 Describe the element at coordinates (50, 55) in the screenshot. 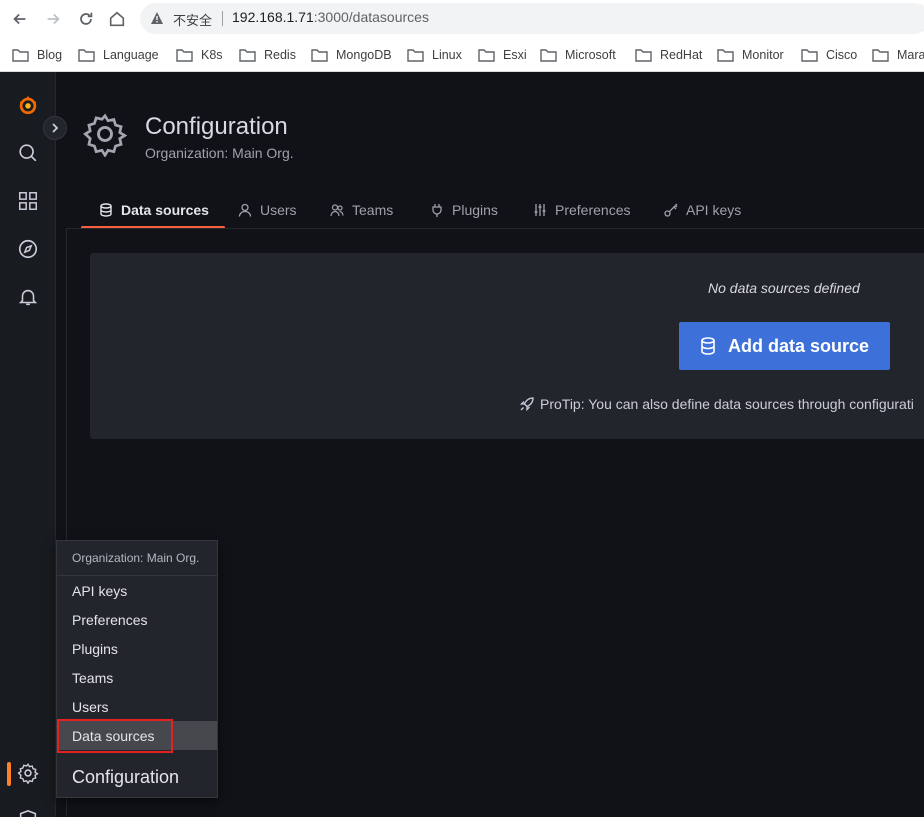

I see `bookmark-label: Blog` at that location.